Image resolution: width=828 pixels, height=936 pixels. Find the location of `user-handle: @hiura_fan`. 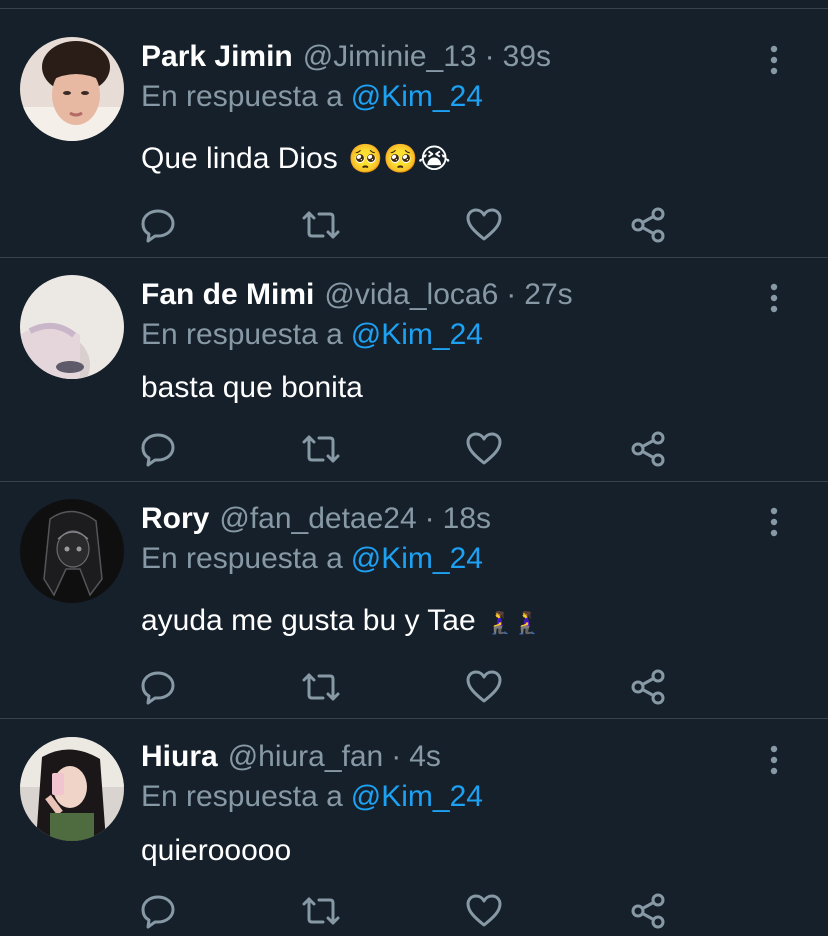

user-handle: @hiura_fan is located at coordinates (306, 756).